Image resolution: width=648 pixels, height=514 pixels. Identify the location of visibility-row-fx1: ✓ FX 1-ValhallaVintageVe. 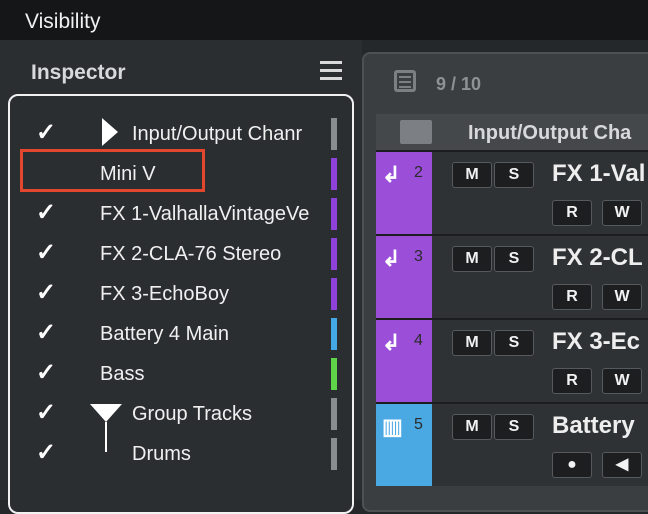
(175, 214).